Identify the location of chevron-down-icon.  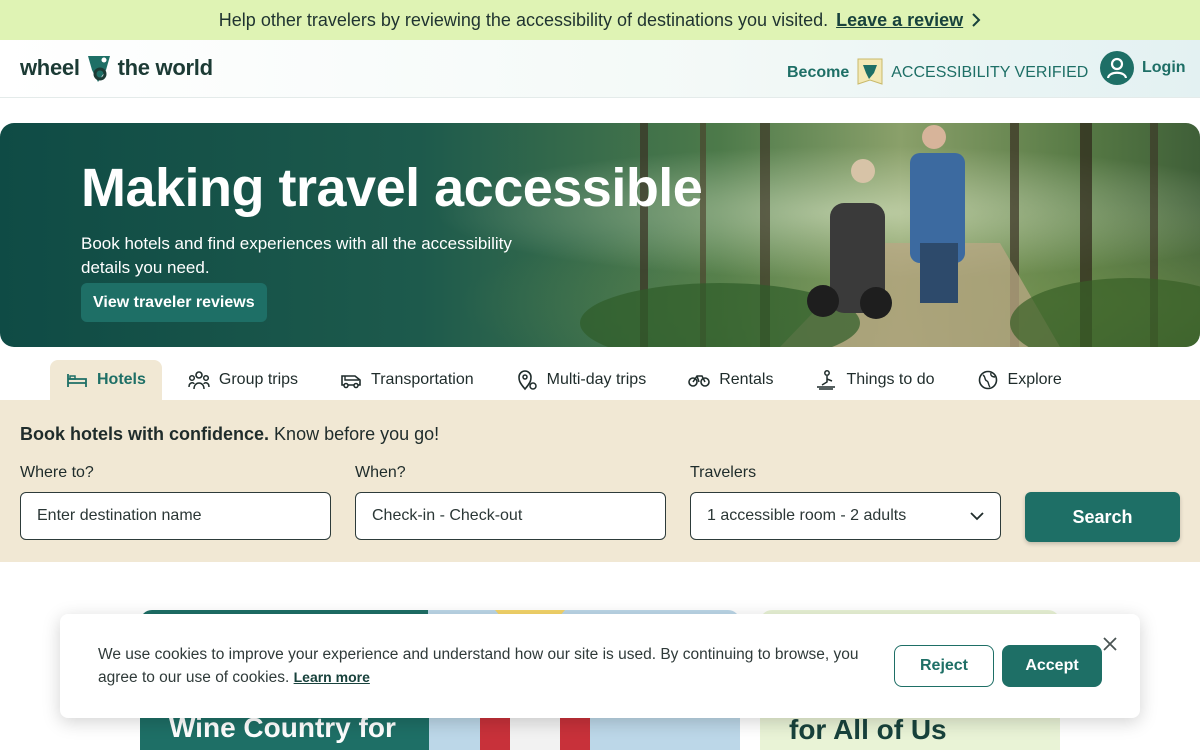
(977, 516).